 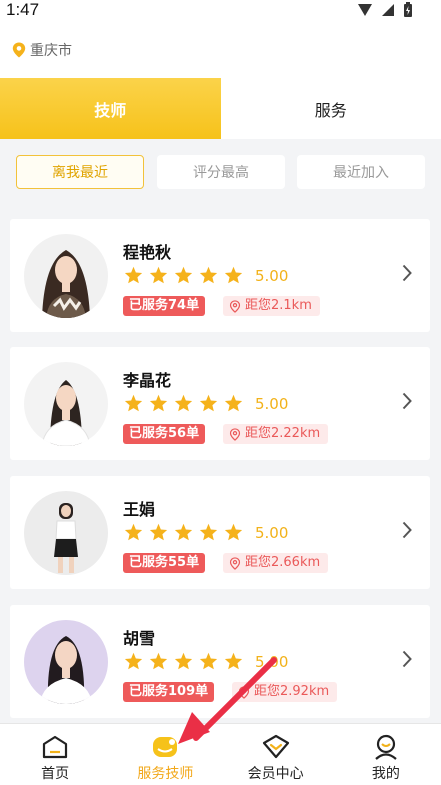 I want to click on distance-badge: 距您2.66km, so click(x=276, y=563).